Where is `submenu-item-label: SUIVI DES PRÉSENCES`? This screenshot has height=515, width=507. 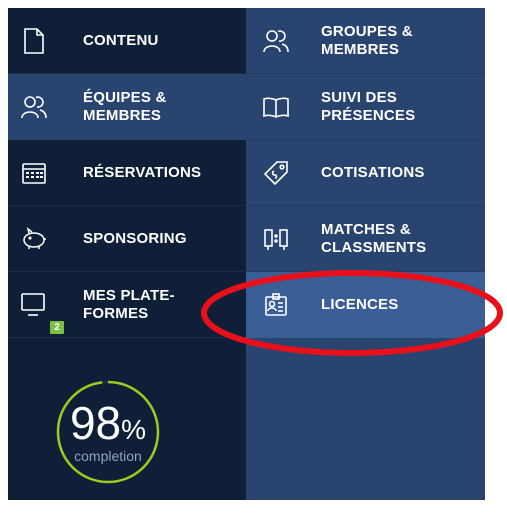 submenu-item-label: SUIVI DES PRÉSENCES is located at coordinates (368, 106).